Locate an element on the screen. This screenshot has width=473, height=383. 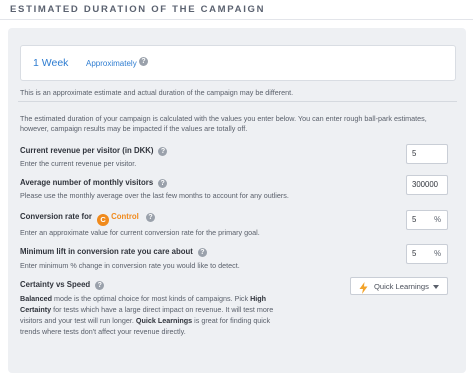
conversion-value: 5 is located at coordinates (414, 219).